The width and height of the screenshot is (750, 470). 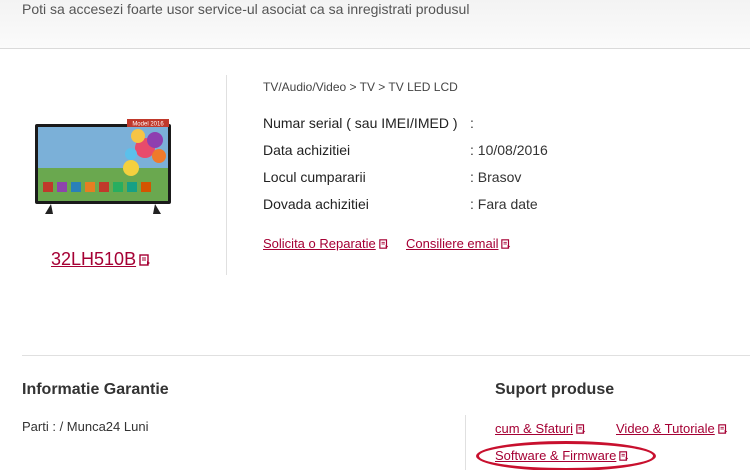 What do you see at coordinates (360, 123) in the screenshot?
I see `detail-label: Numar serial ( sau IMEI/IMED )` at bounding box center [360, 123].